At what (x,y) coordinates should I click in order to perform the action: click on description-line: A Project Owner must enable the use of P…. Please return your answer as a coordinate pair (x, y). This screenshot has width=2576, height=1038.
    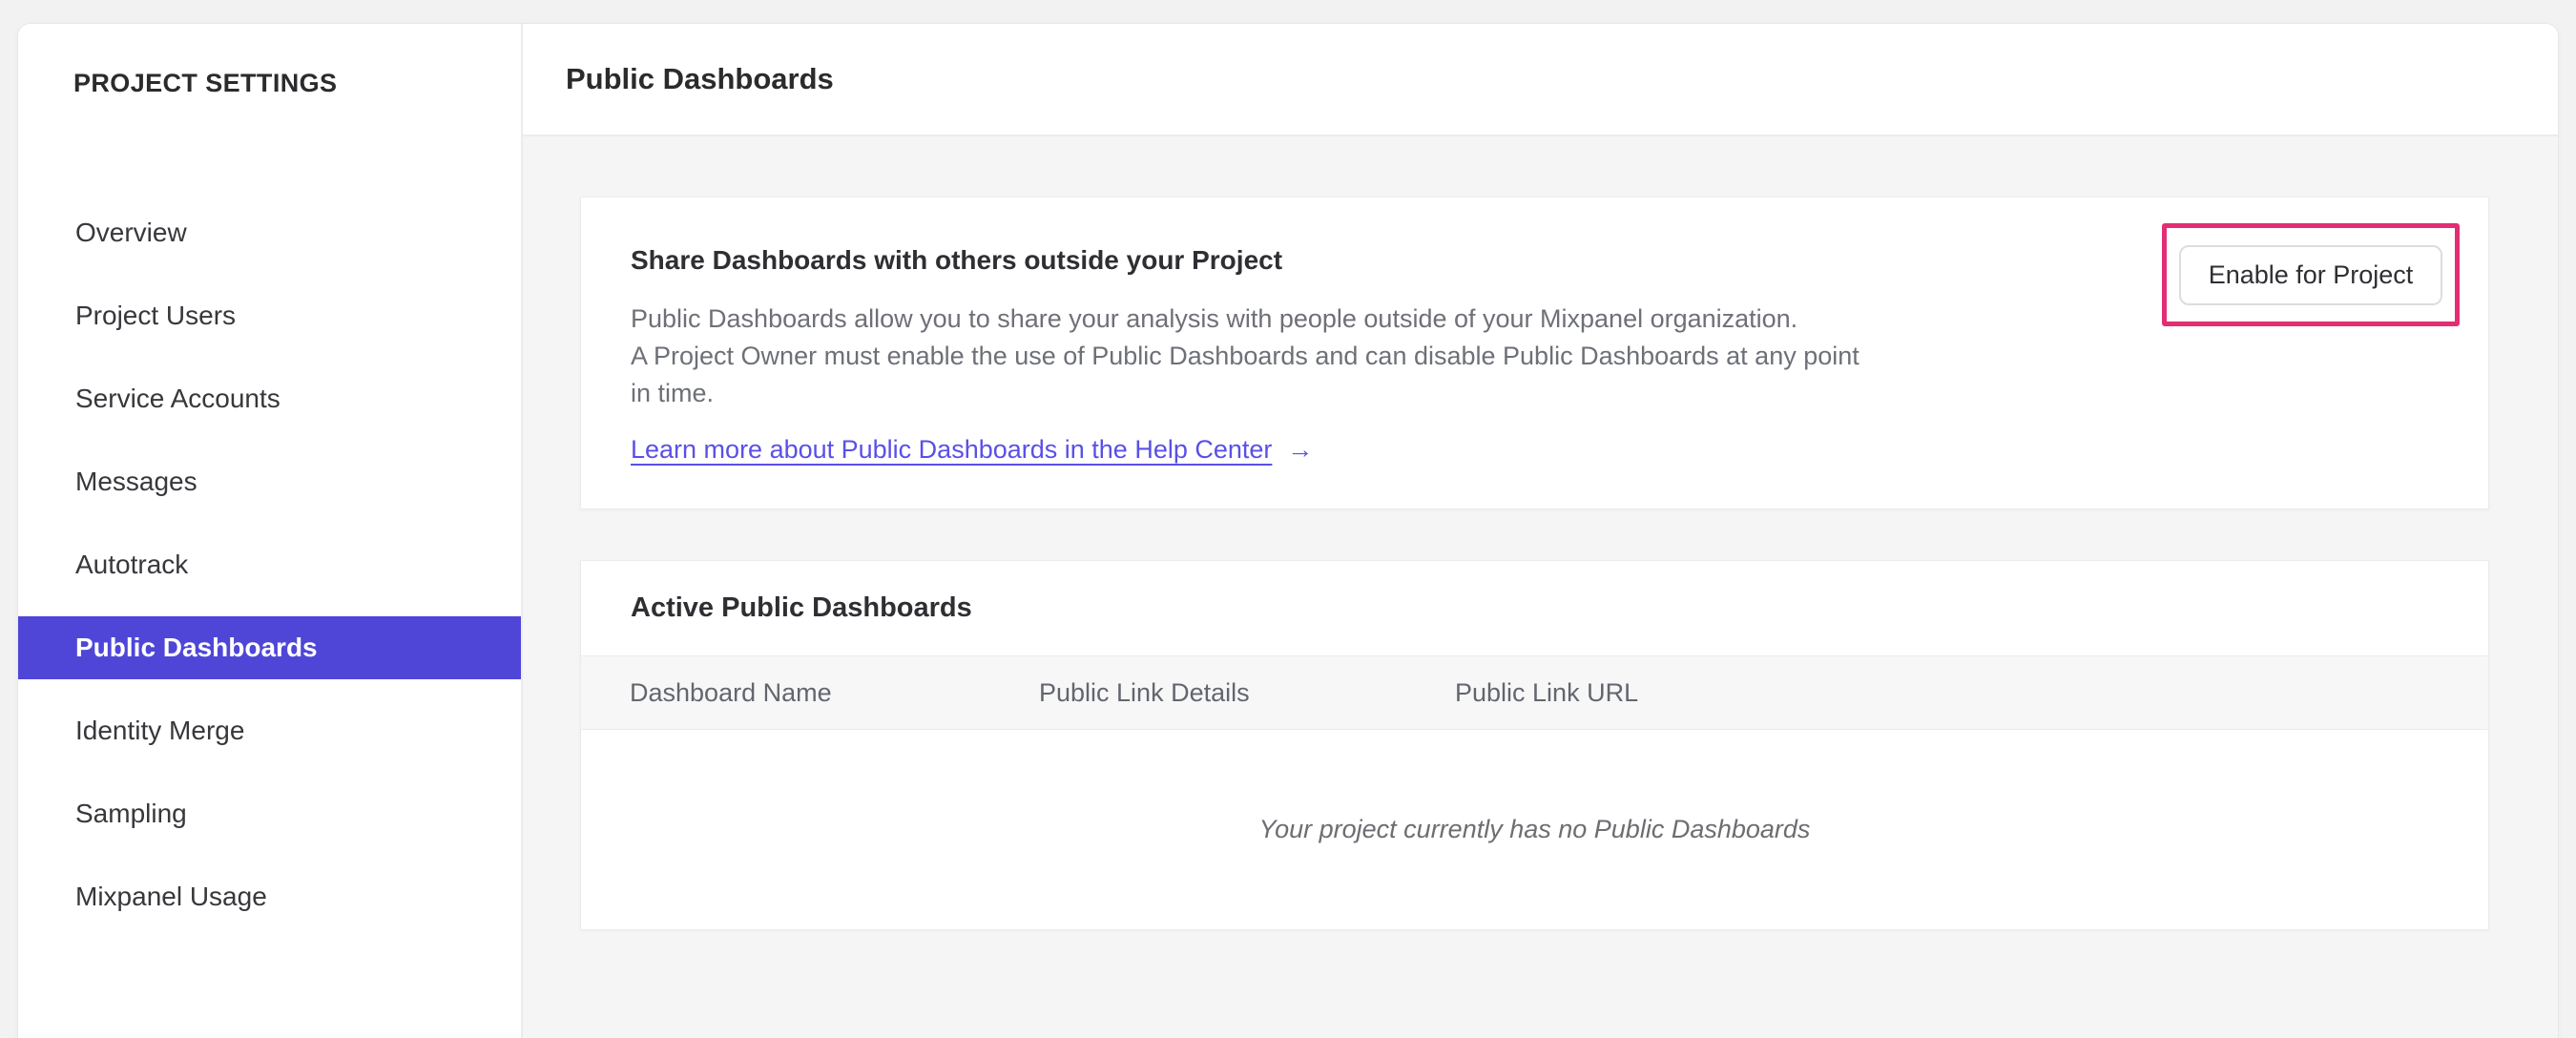
    Looking at the image, I should click on (1245, 356).